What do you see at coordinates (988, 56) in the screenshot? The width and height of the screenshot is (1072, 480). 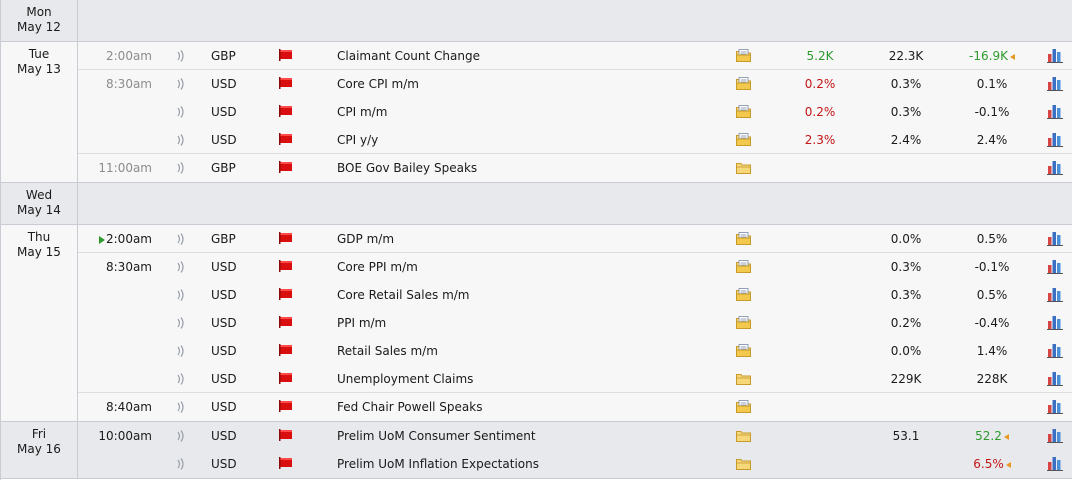 I see `event-previous-value: -16.9K` at bounding box center [988, 56].